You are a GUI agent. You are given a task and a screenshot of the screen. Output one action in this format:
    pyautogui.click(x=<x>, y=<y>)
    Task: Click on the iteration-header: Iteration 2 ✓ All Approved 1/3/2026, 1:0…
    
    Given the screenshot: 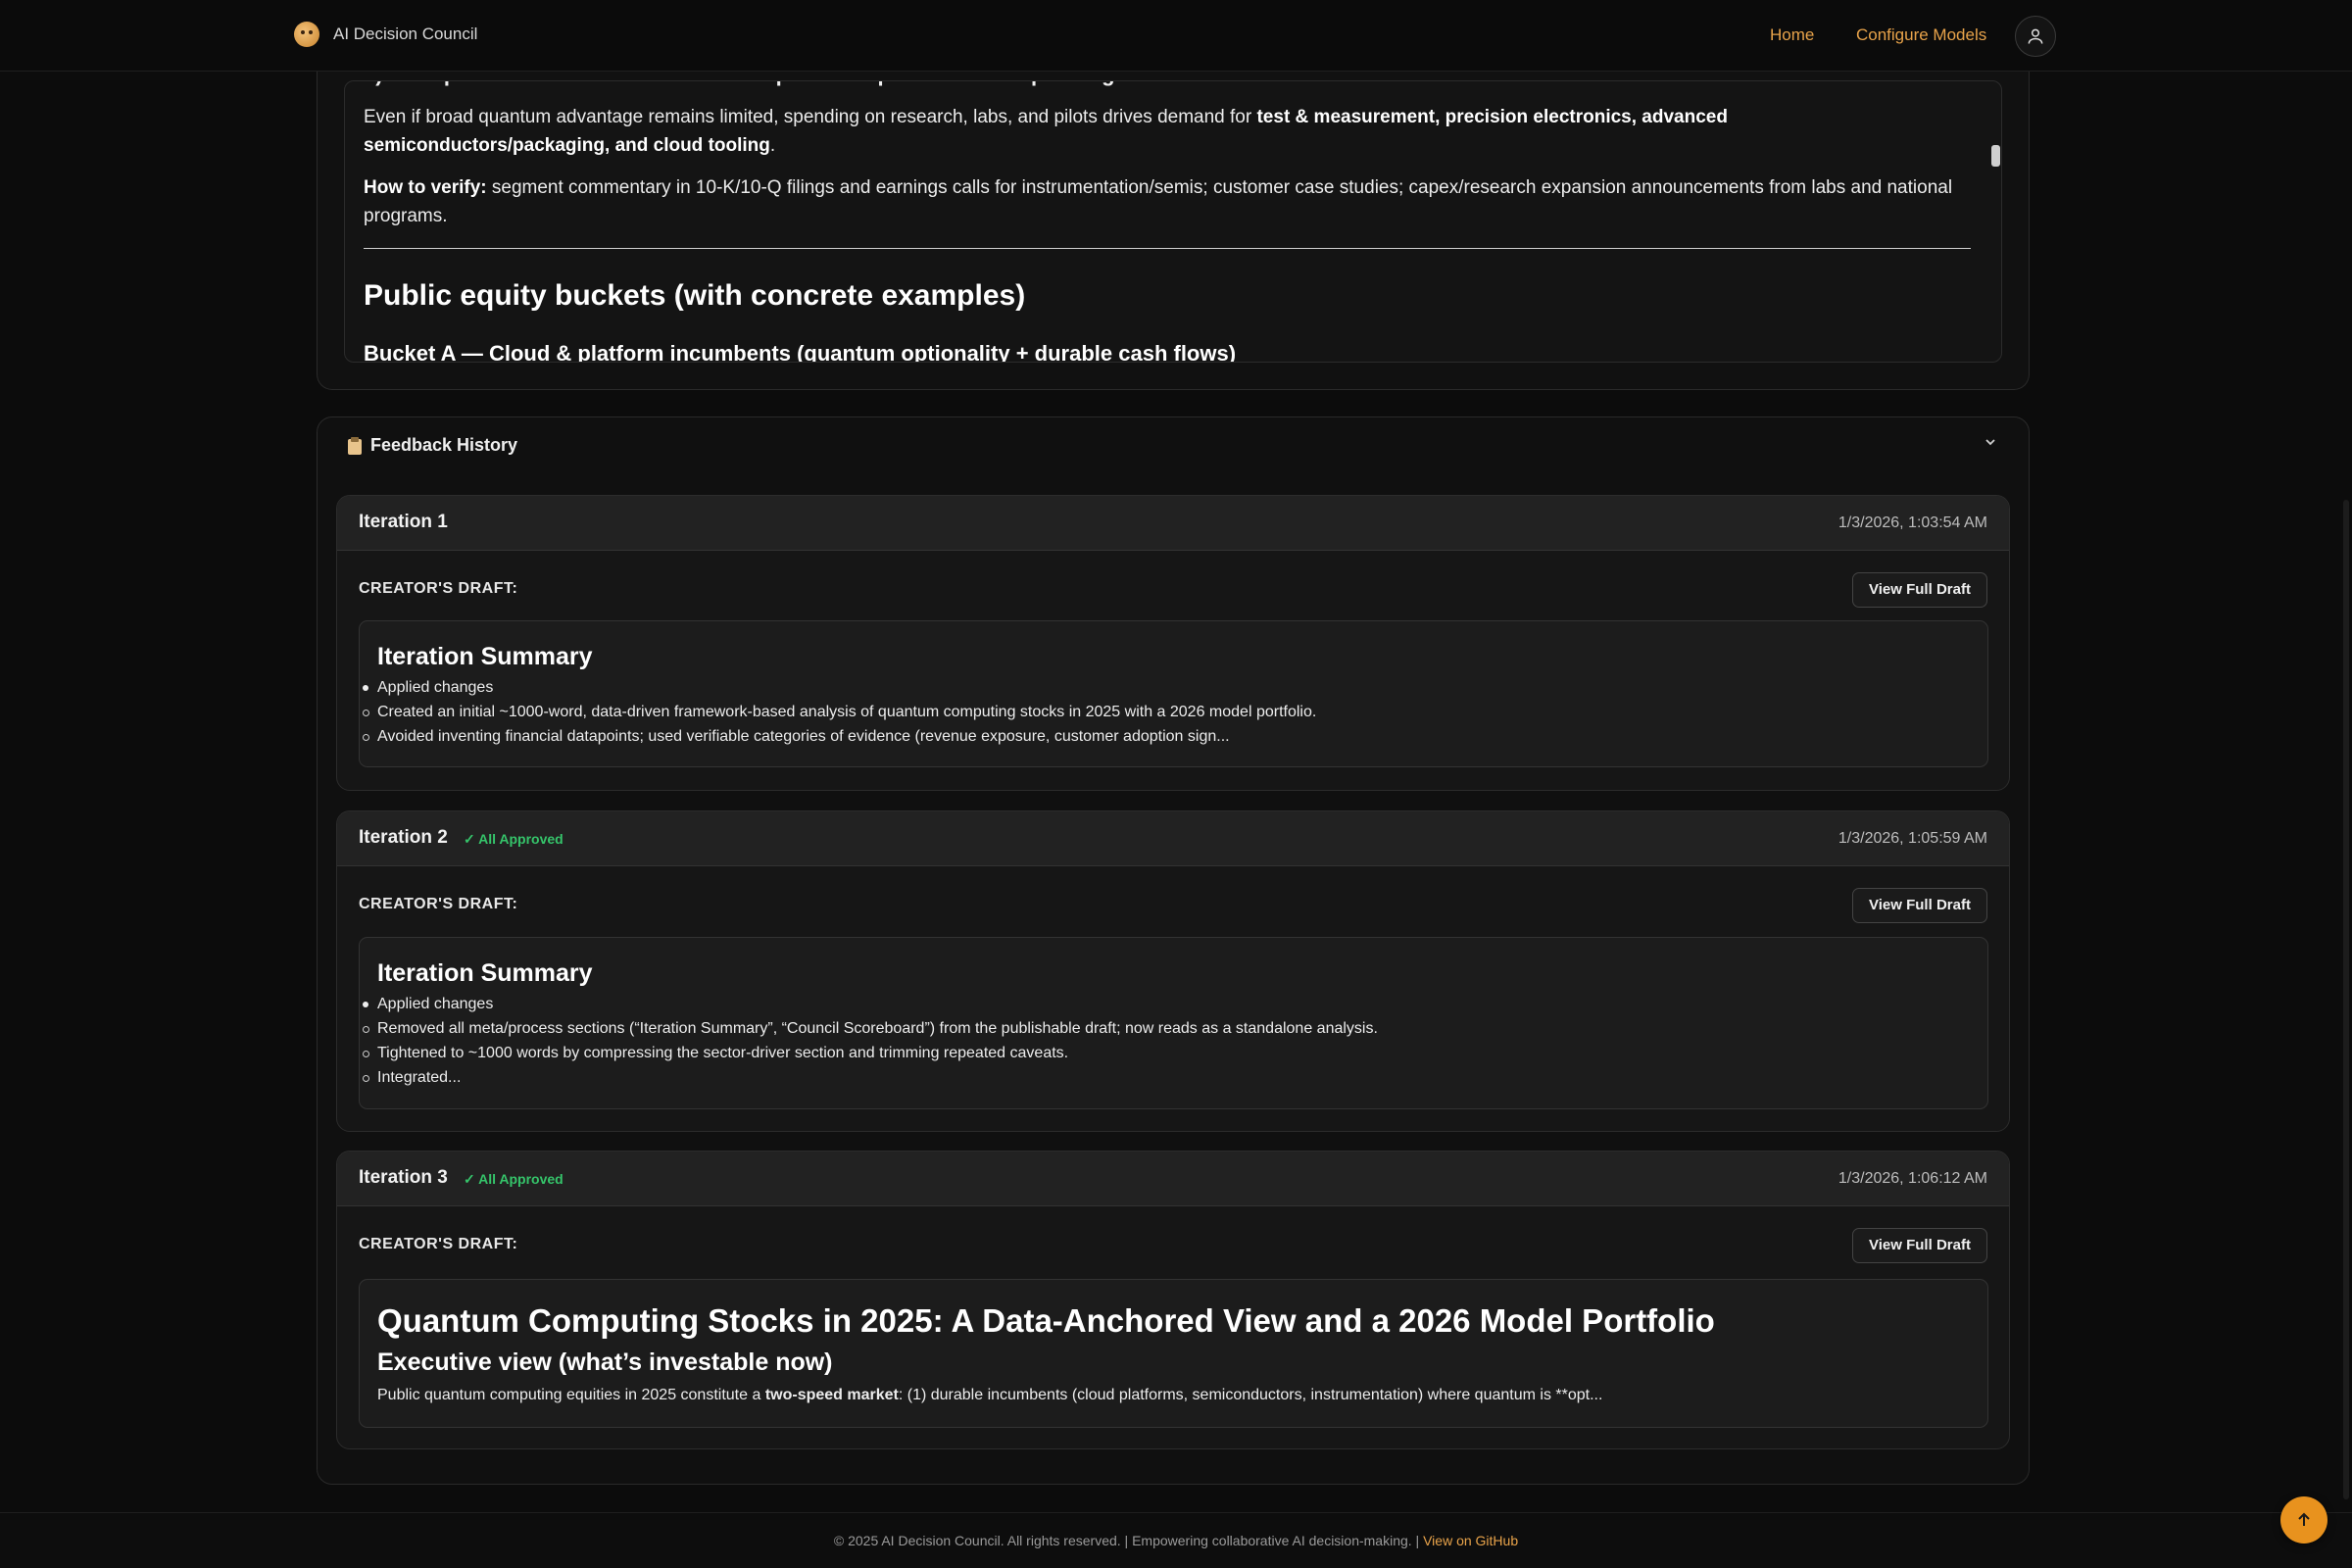 What is the action you would take?
    pyautogui.click(x=1173, y=838)
    